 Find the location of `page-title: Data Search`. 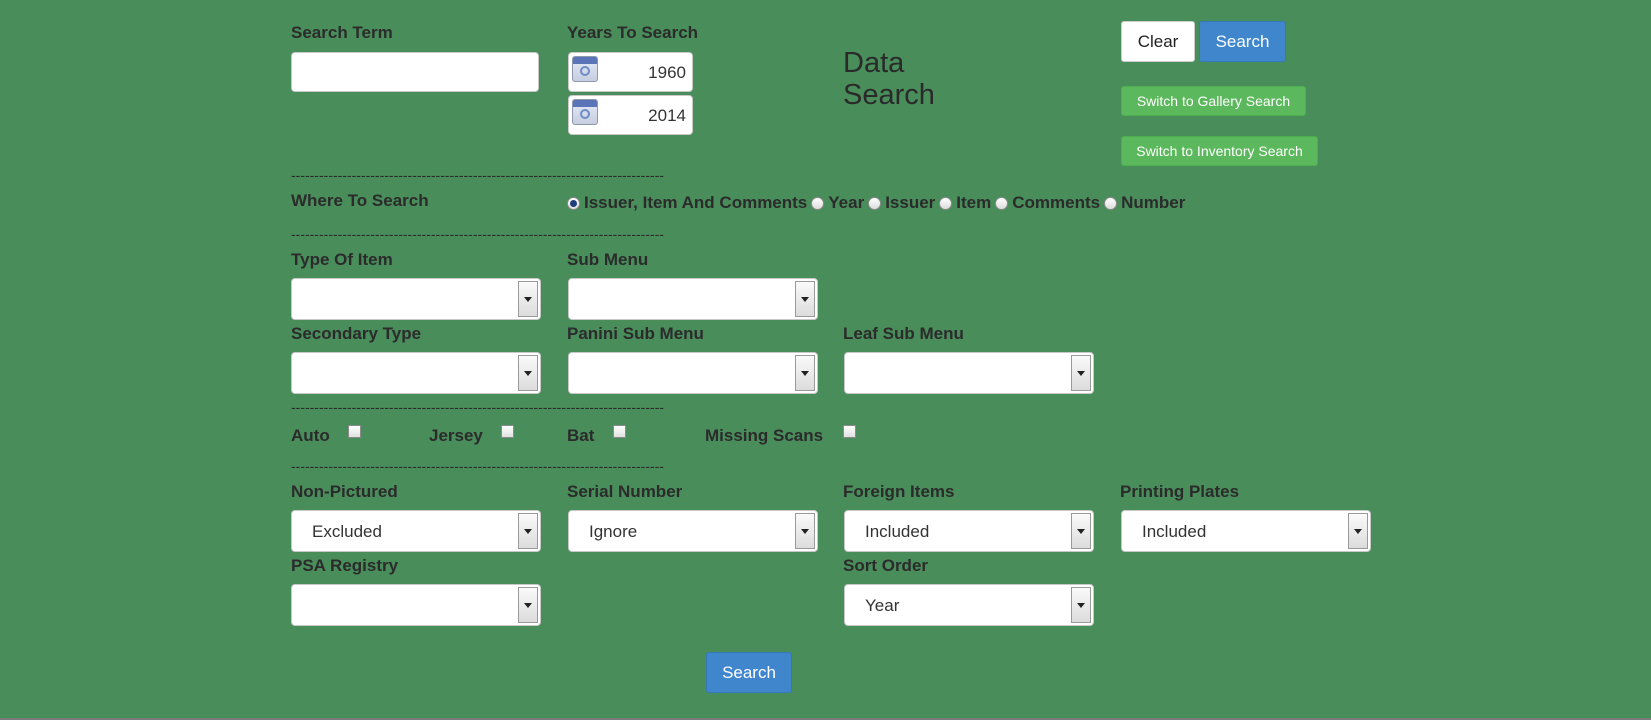

page-title: Data Search is located at coordinates (889, 79).